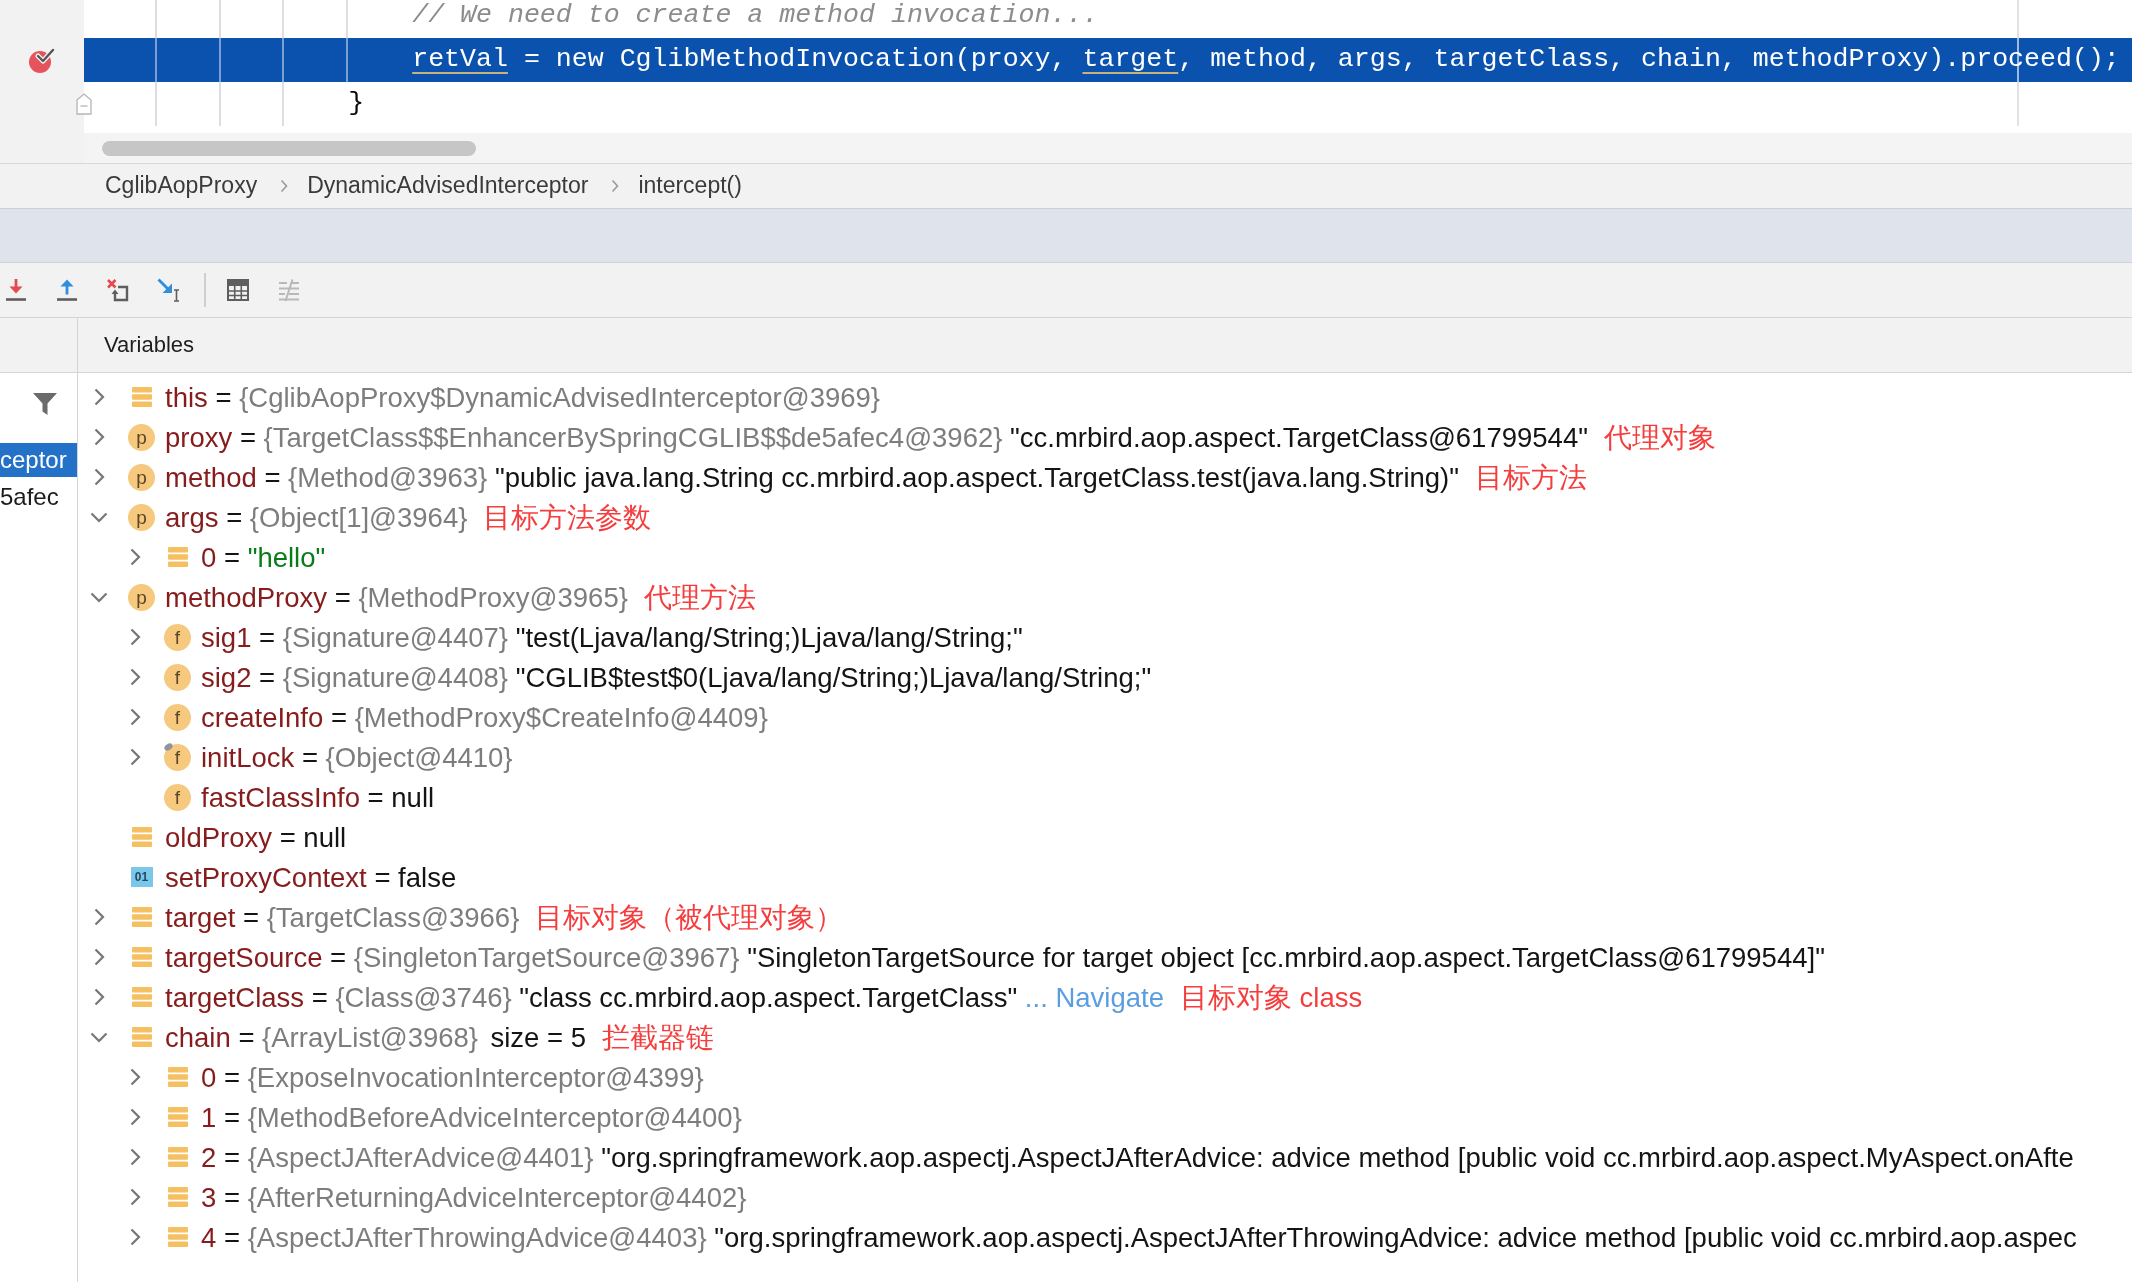 This screenshot has height=1282, width=2132. I want to click on variable-entry: sig1 = {Signature@4407} "test(Ljava/lang/String;)Ljava/lang/String;", so click(612, 637).